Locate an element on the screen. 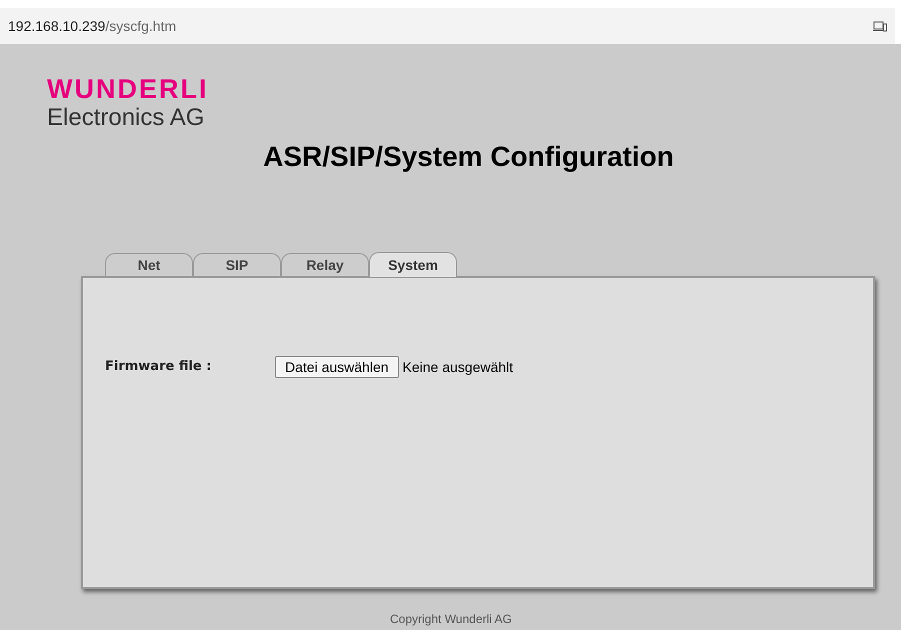 This screenshot has width=901, height=630. page-title: ASR/SIP/System Configuration is located at coordinates (468, 157).